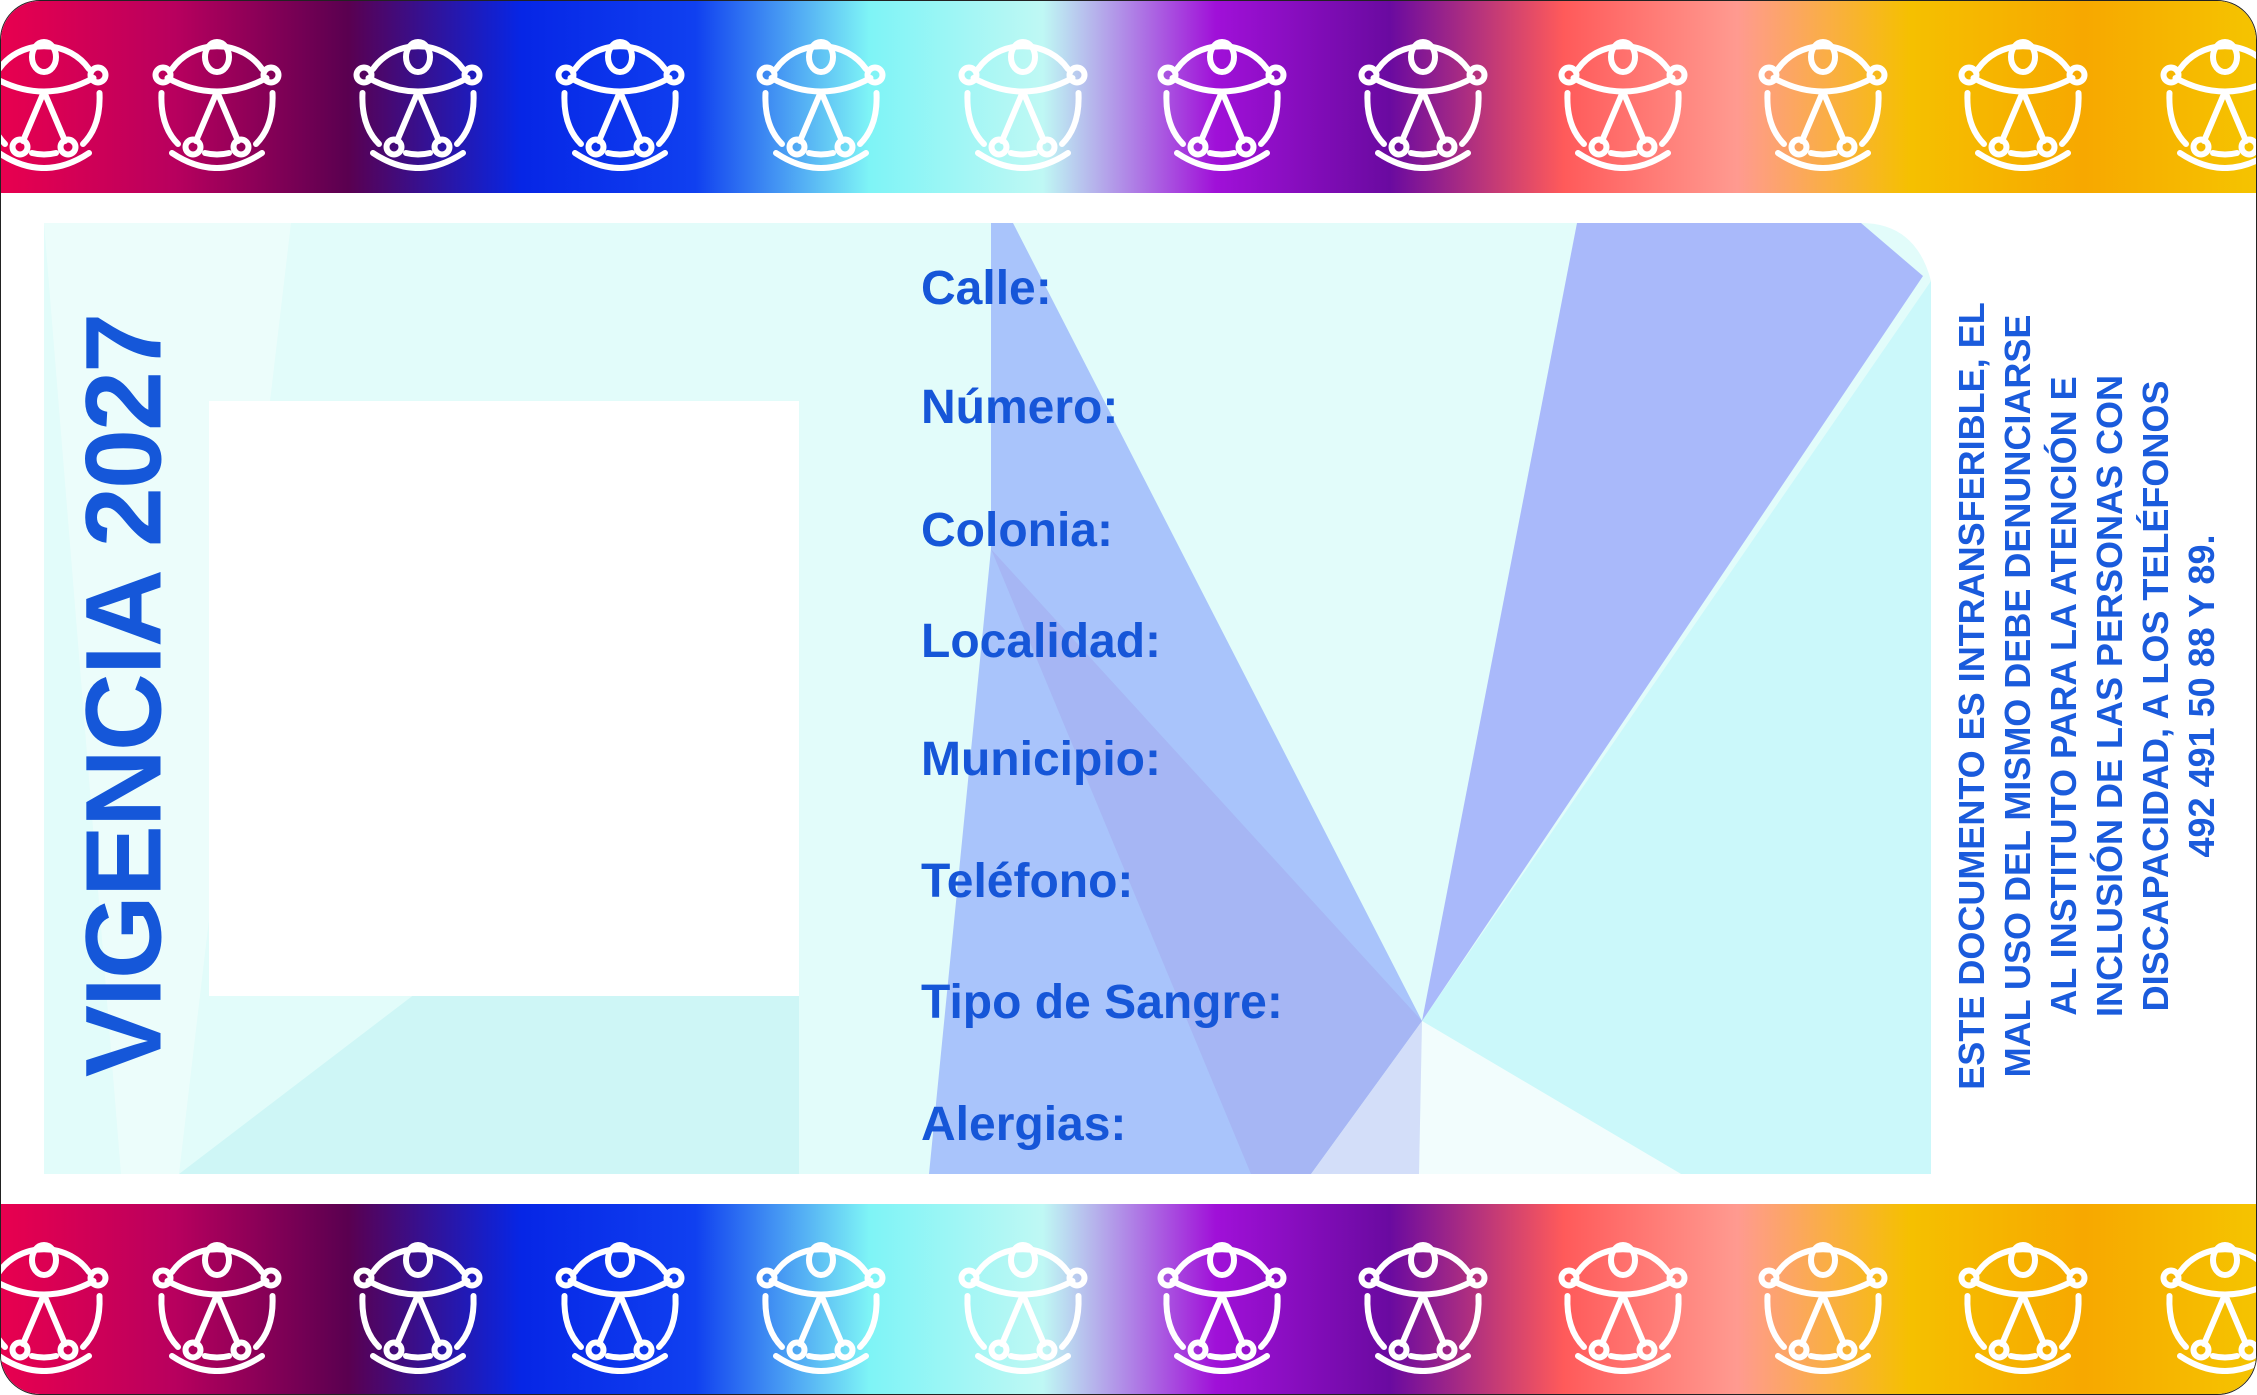  I want to click on photo-placeholder, so click(504, 698).